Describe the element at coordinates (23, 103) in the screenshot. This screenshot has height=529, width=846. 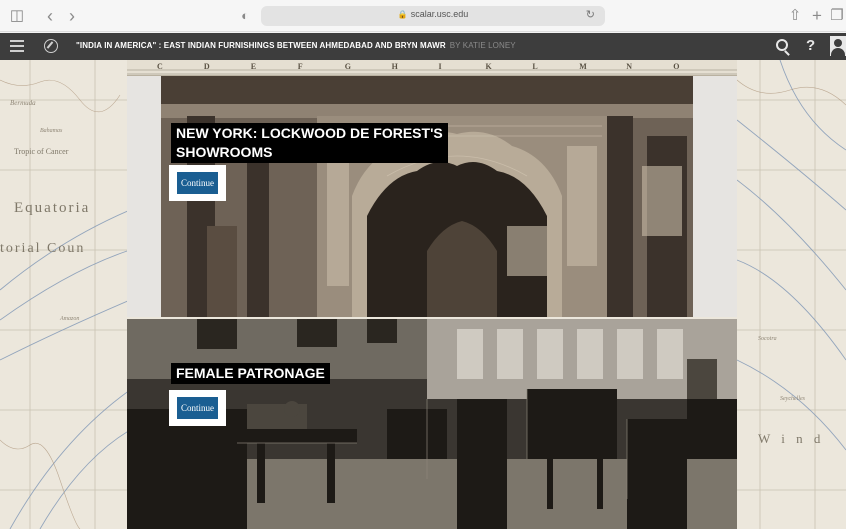
I see `svg-text: Bermuda` at that location.